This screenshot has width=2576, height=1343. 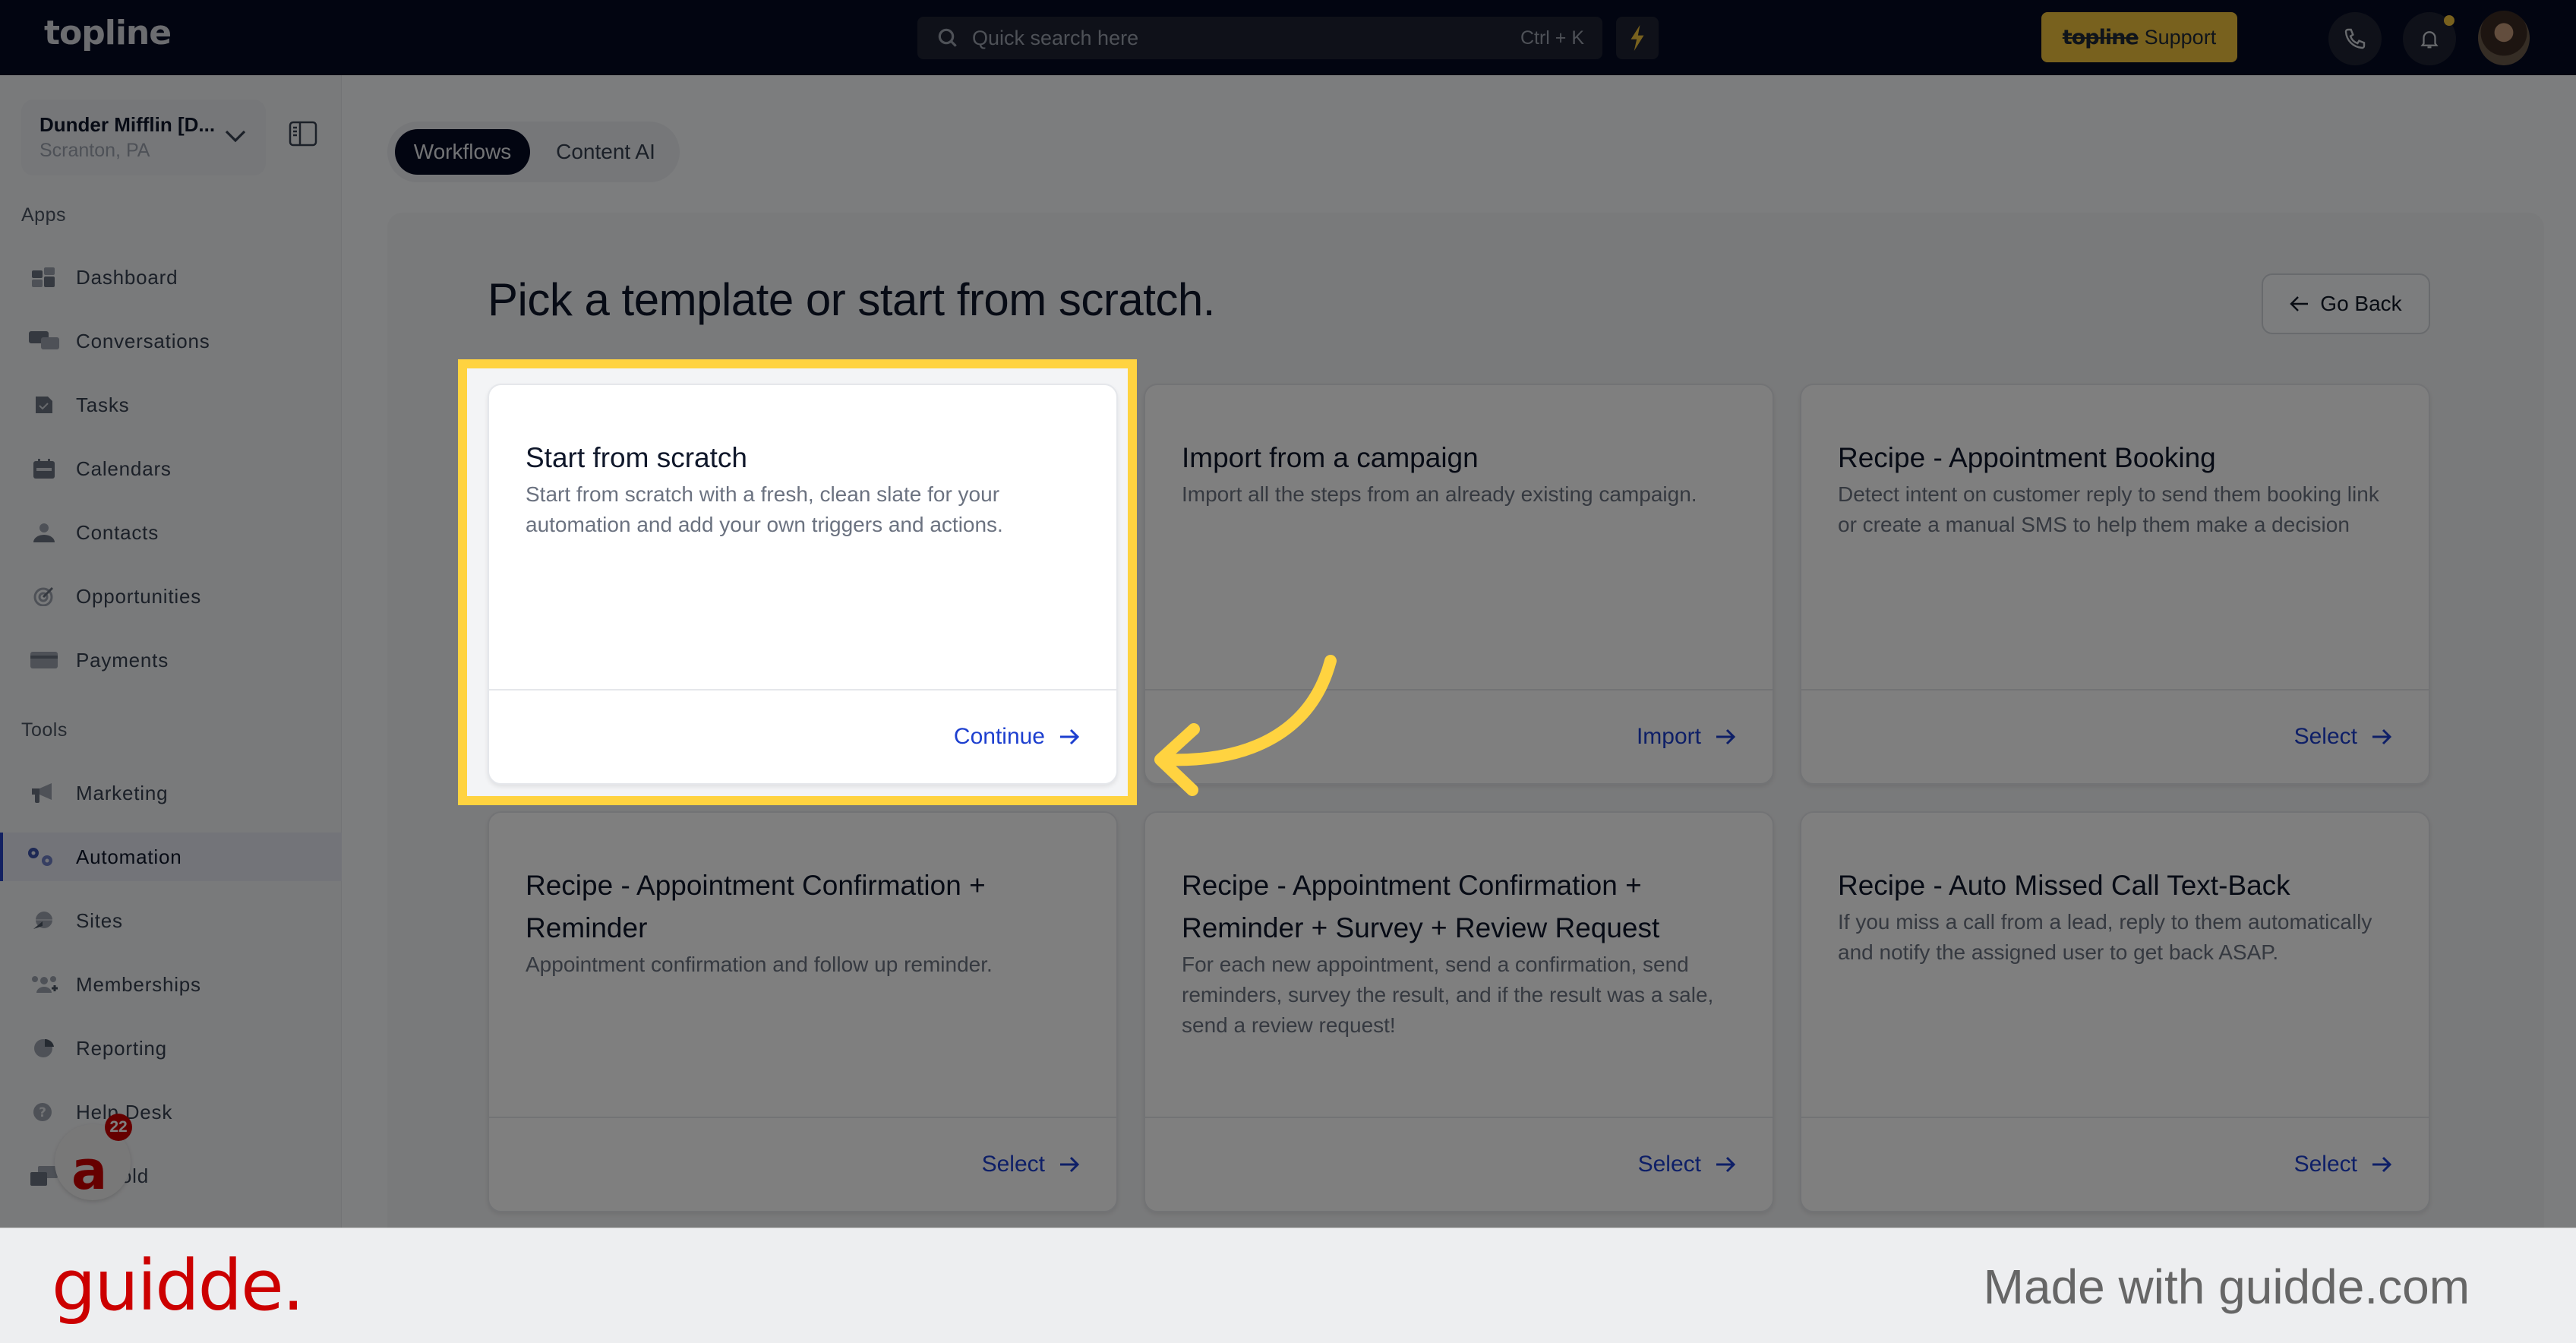 I want to click on made-with-text: Made with guidde.com, so click(x=2226, y=1286).